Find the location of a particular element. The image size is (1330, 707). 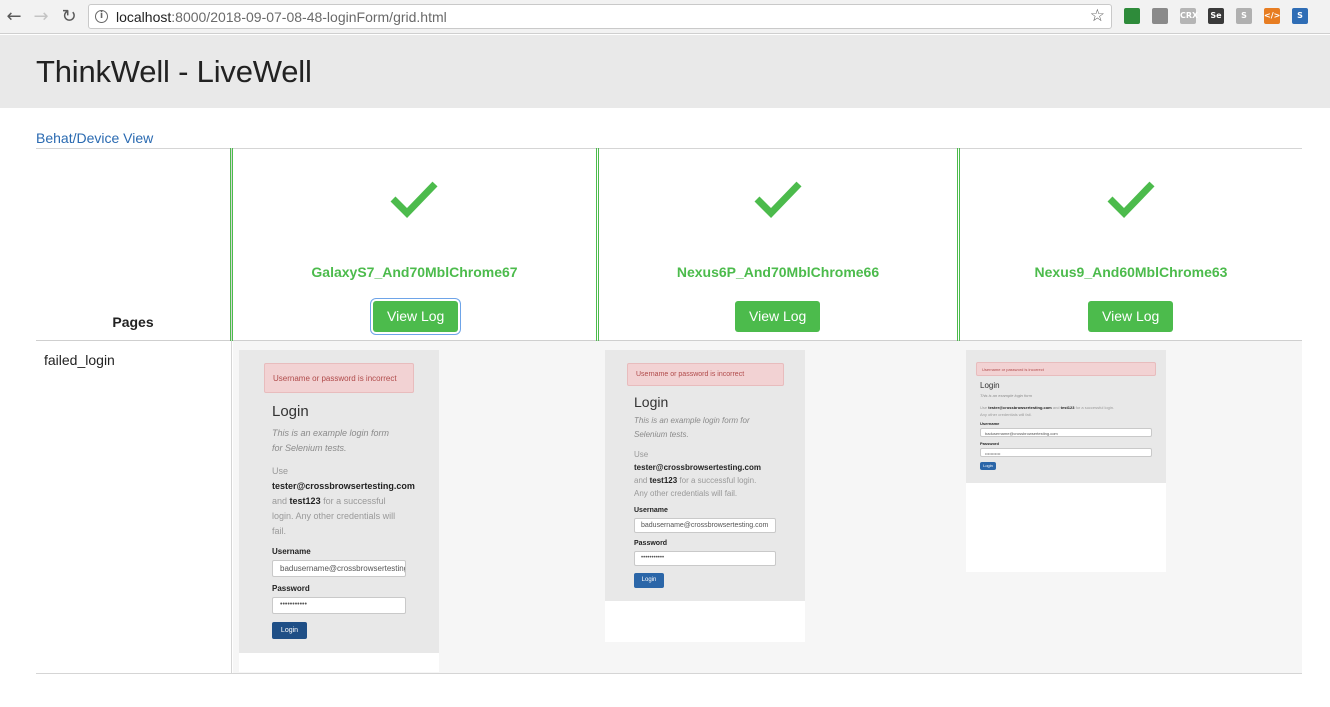

extension-code-icon: </> is located at coordinates (1272, 16).